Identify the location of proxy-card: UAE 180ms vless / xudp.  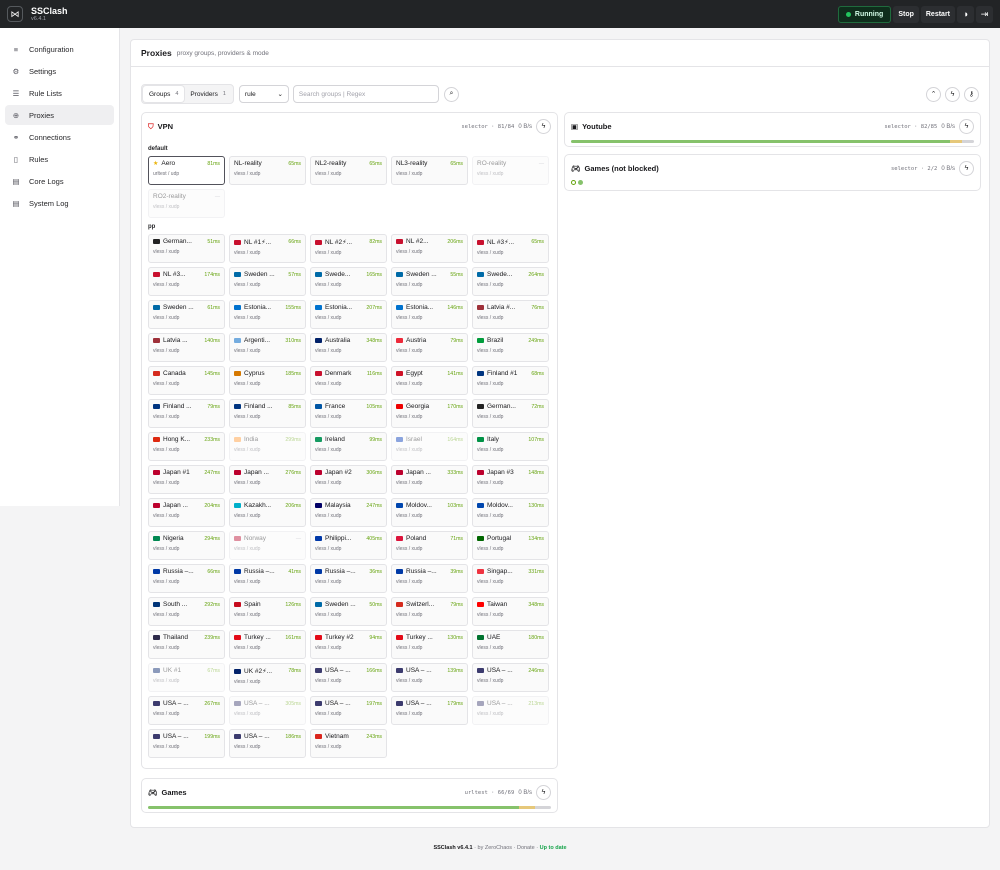
(510, 644).